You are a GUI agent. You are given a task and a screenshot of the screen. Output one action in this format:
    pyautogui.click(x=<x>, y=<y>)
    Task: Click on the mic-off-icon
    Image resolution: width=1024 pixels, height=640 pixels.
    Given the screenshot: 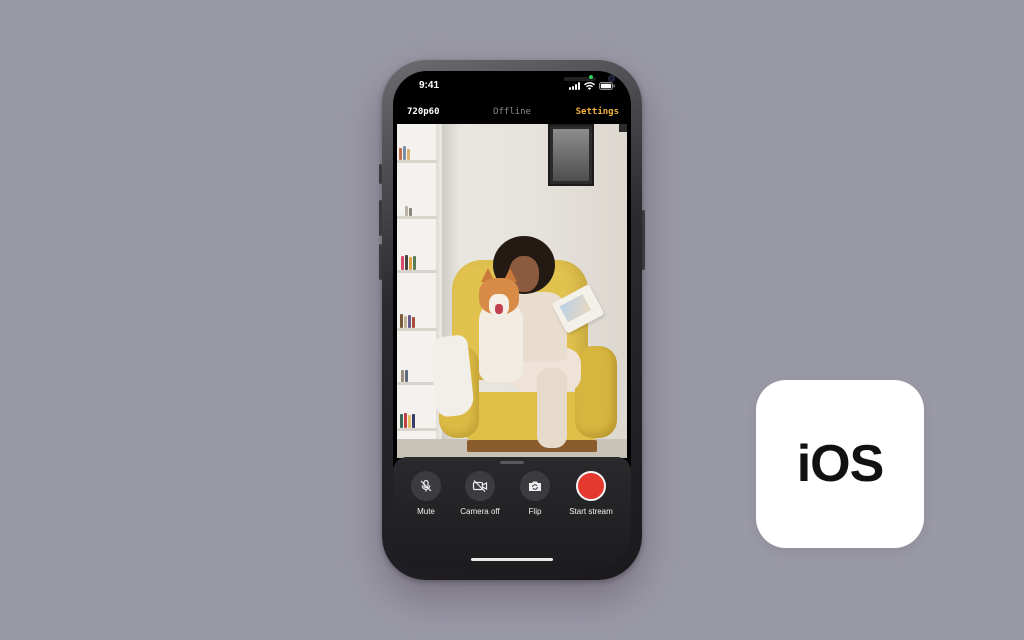 What is the action you would take?
    pyautogui.click(x=426, y=486)
    